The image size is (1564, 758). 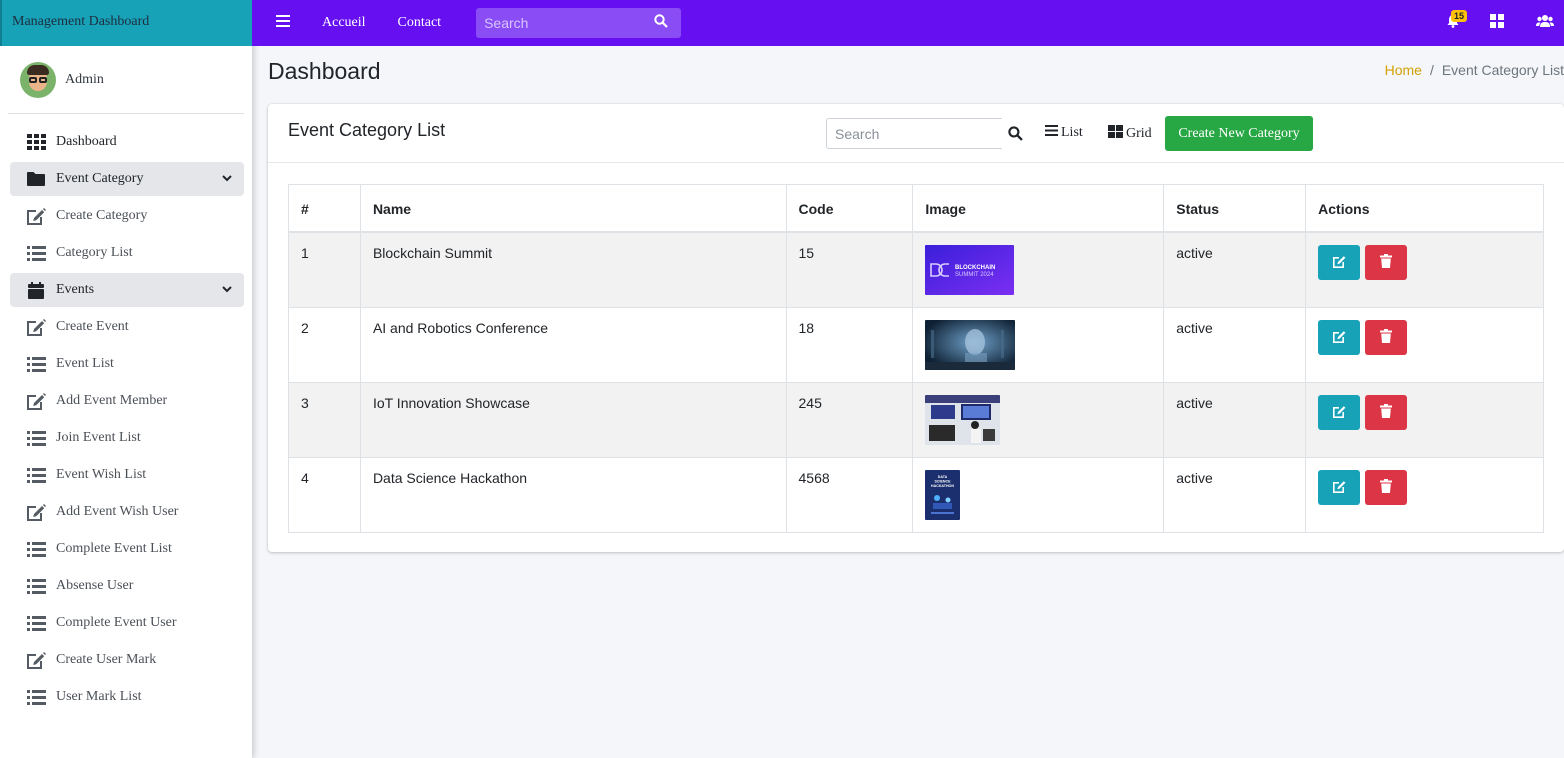 I want to click on column-header-number: #, so click(x=324, y=208).